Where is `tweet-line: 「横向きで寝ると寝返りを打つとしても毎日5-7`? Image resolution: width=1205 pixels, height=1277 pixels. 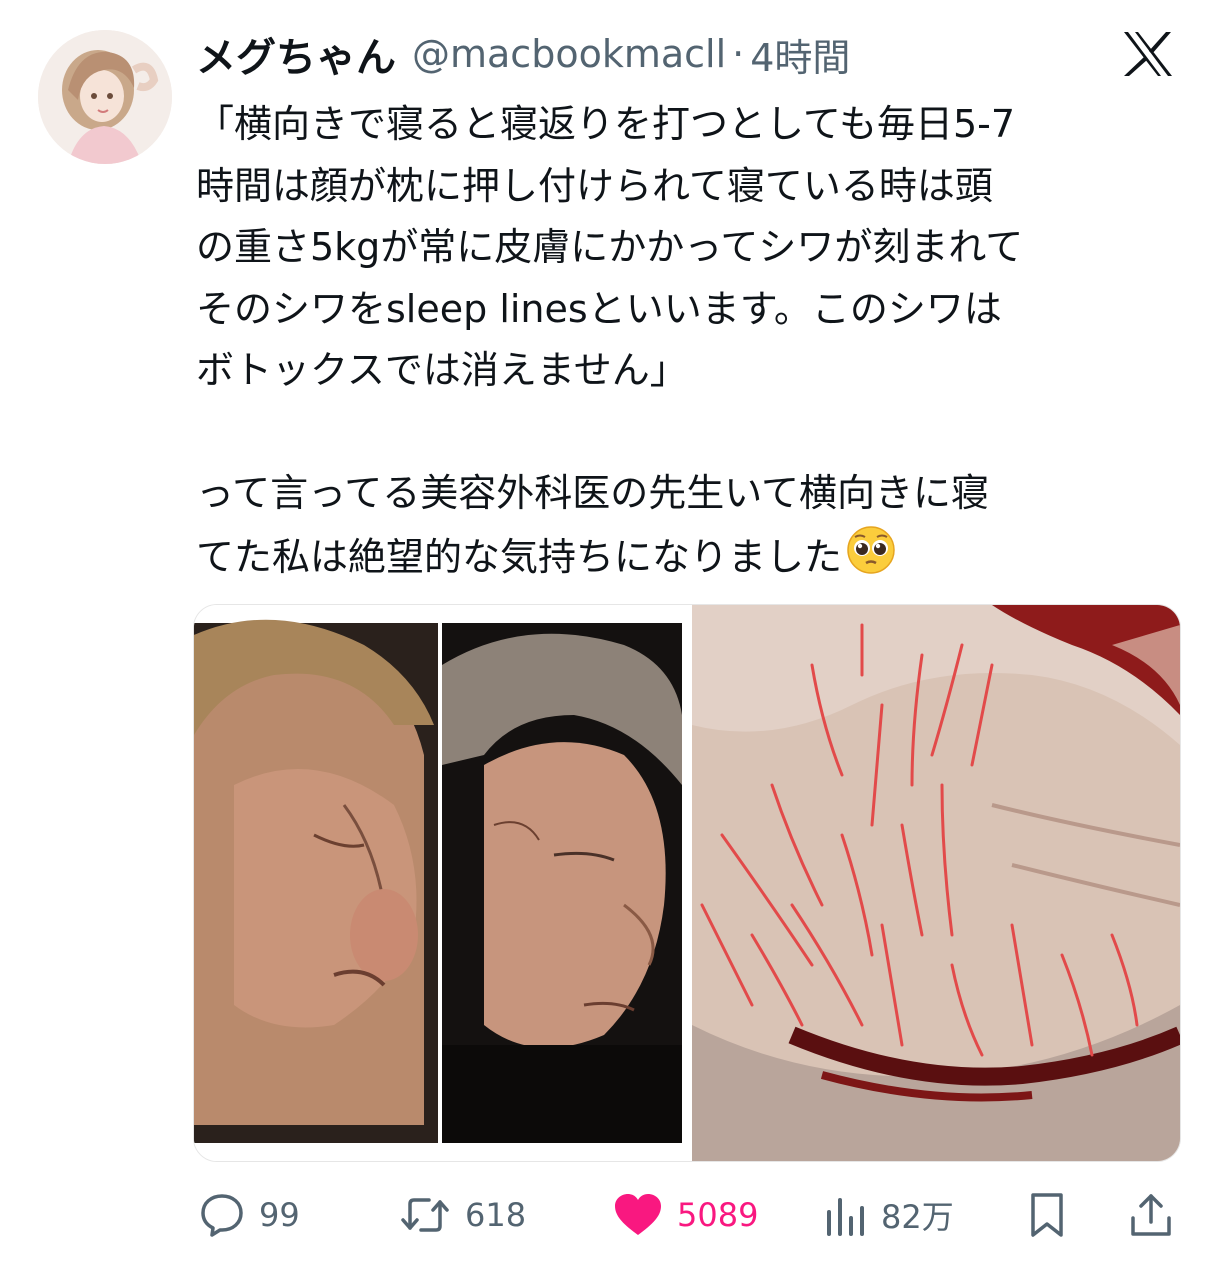 tweet-line: 「横向きで寝ると寝返りを打つとしても毎日5-7 is located at coordinates (606, 124).